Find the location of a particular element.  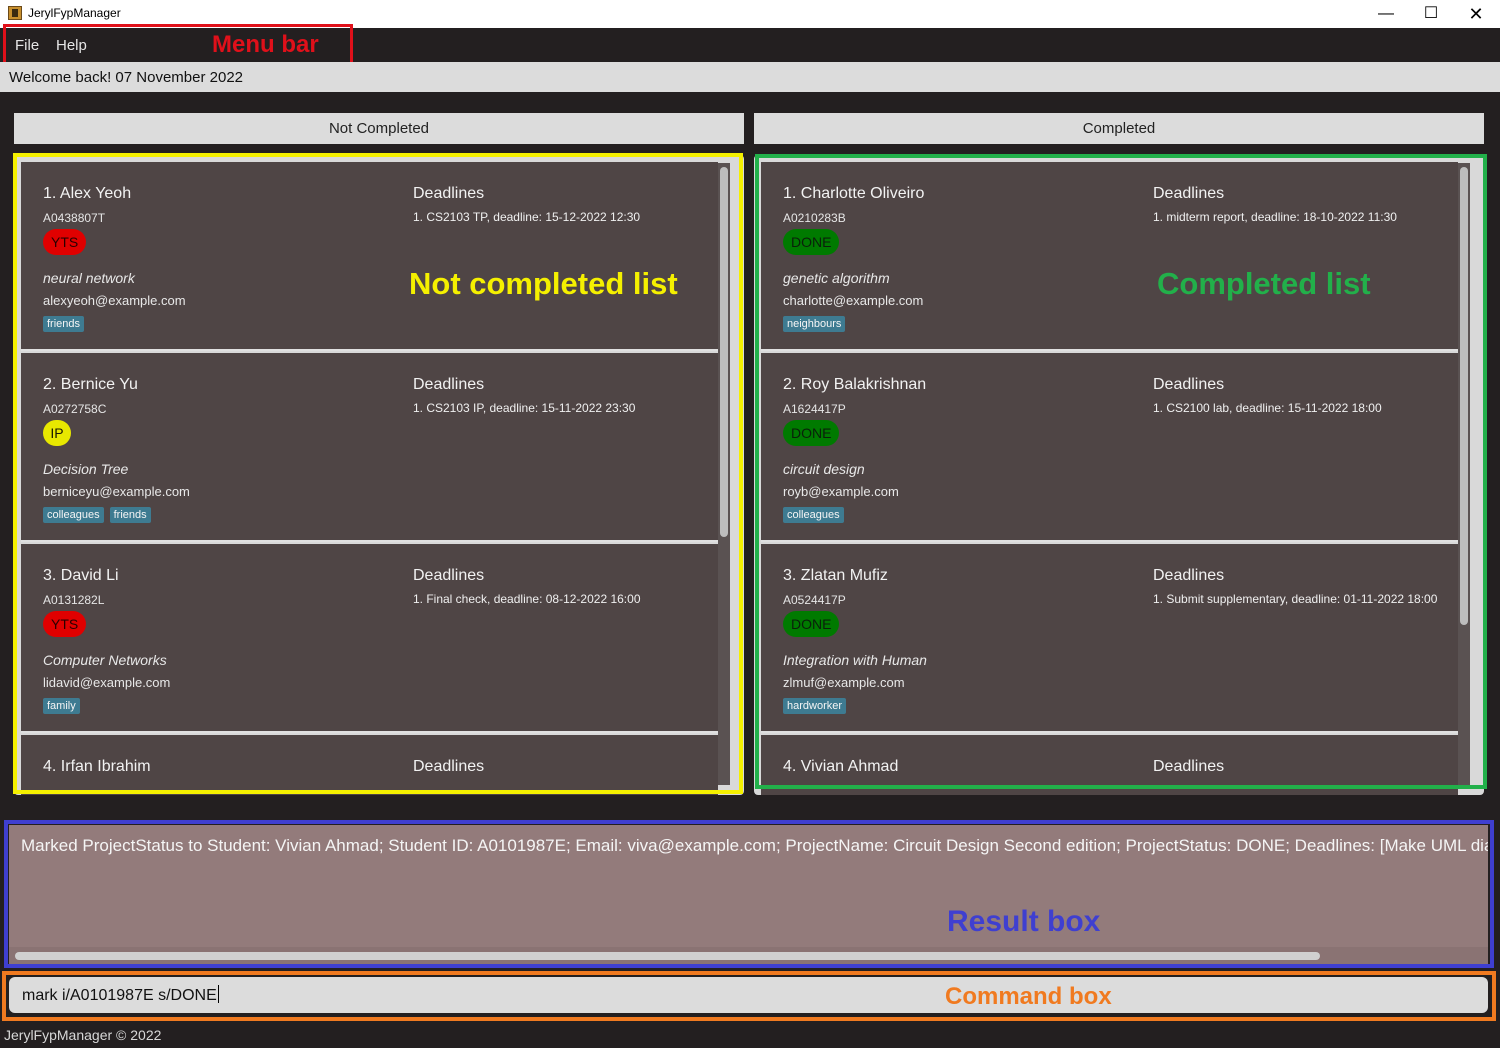

menu-bar-annotation-label: Menu bar is located at coordinates (265, 44).